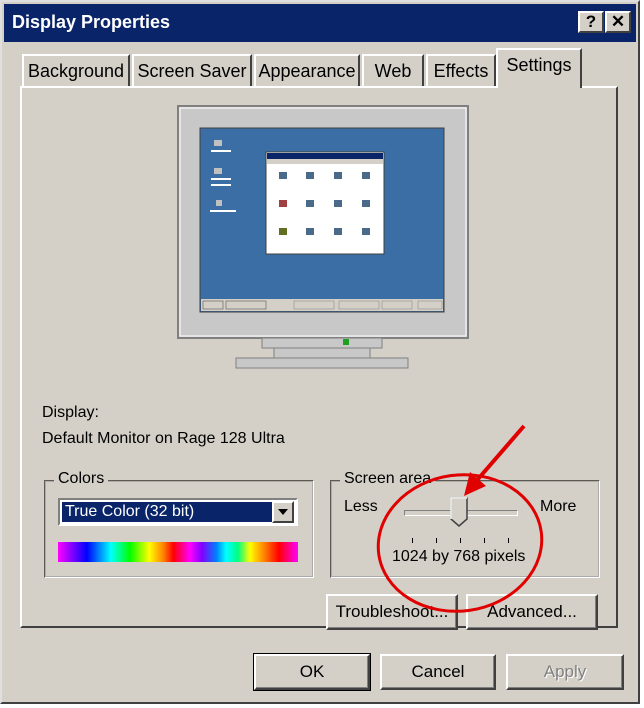 Image resolution: width=644 pixels, height=708 pixels. I want to click on less-label: Less, so click(361, 506).